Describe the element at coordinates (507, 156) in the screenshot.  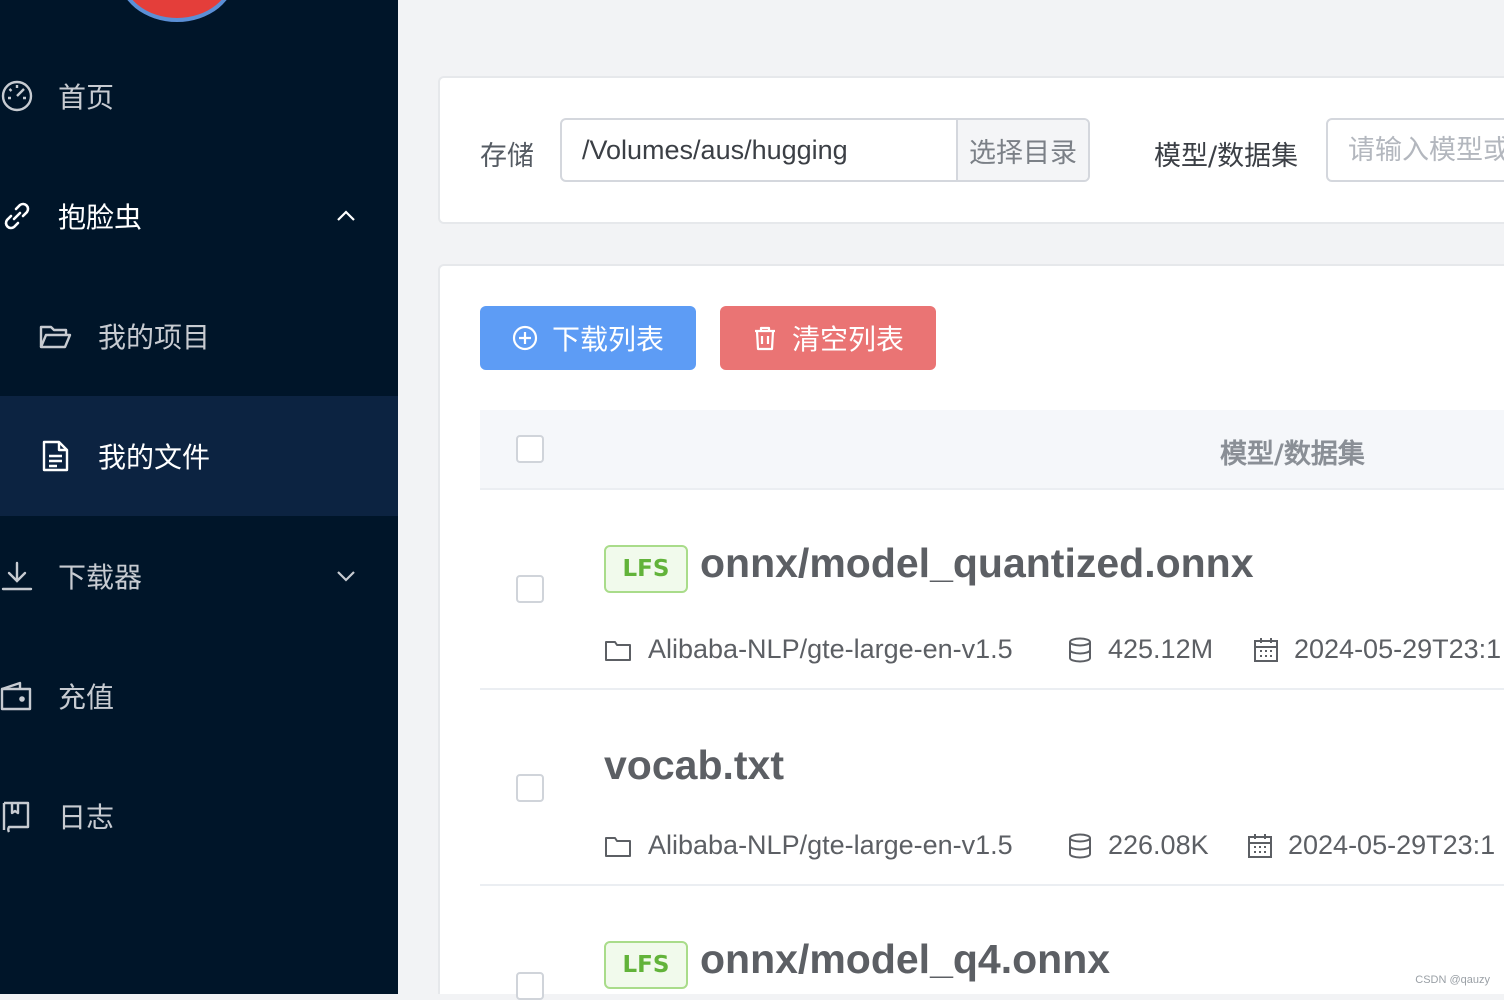
I see `storage-label: 存储` at that location.